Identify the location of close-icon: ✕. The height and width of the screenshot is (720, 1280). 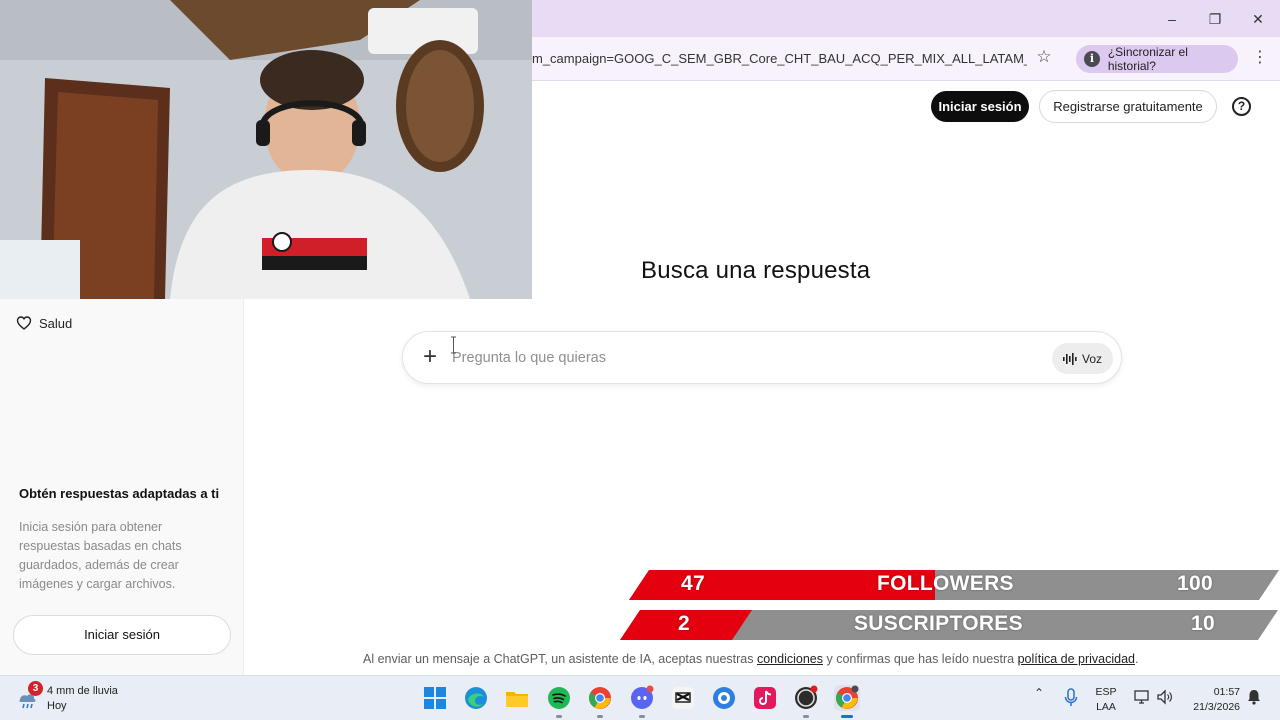
(1258, 19).